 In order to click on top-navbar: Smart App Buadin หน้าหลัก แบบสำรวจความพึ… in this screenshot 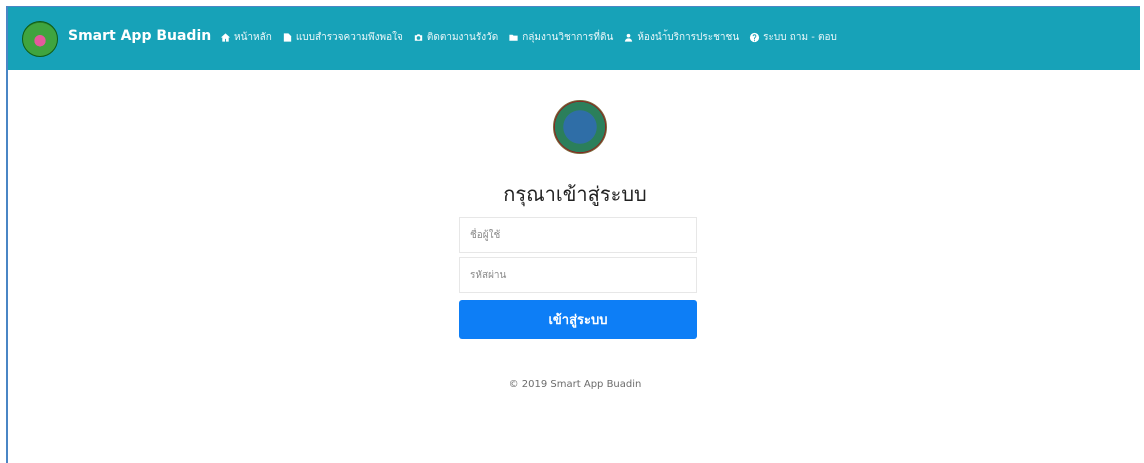, I will do `click(574, 38)`.